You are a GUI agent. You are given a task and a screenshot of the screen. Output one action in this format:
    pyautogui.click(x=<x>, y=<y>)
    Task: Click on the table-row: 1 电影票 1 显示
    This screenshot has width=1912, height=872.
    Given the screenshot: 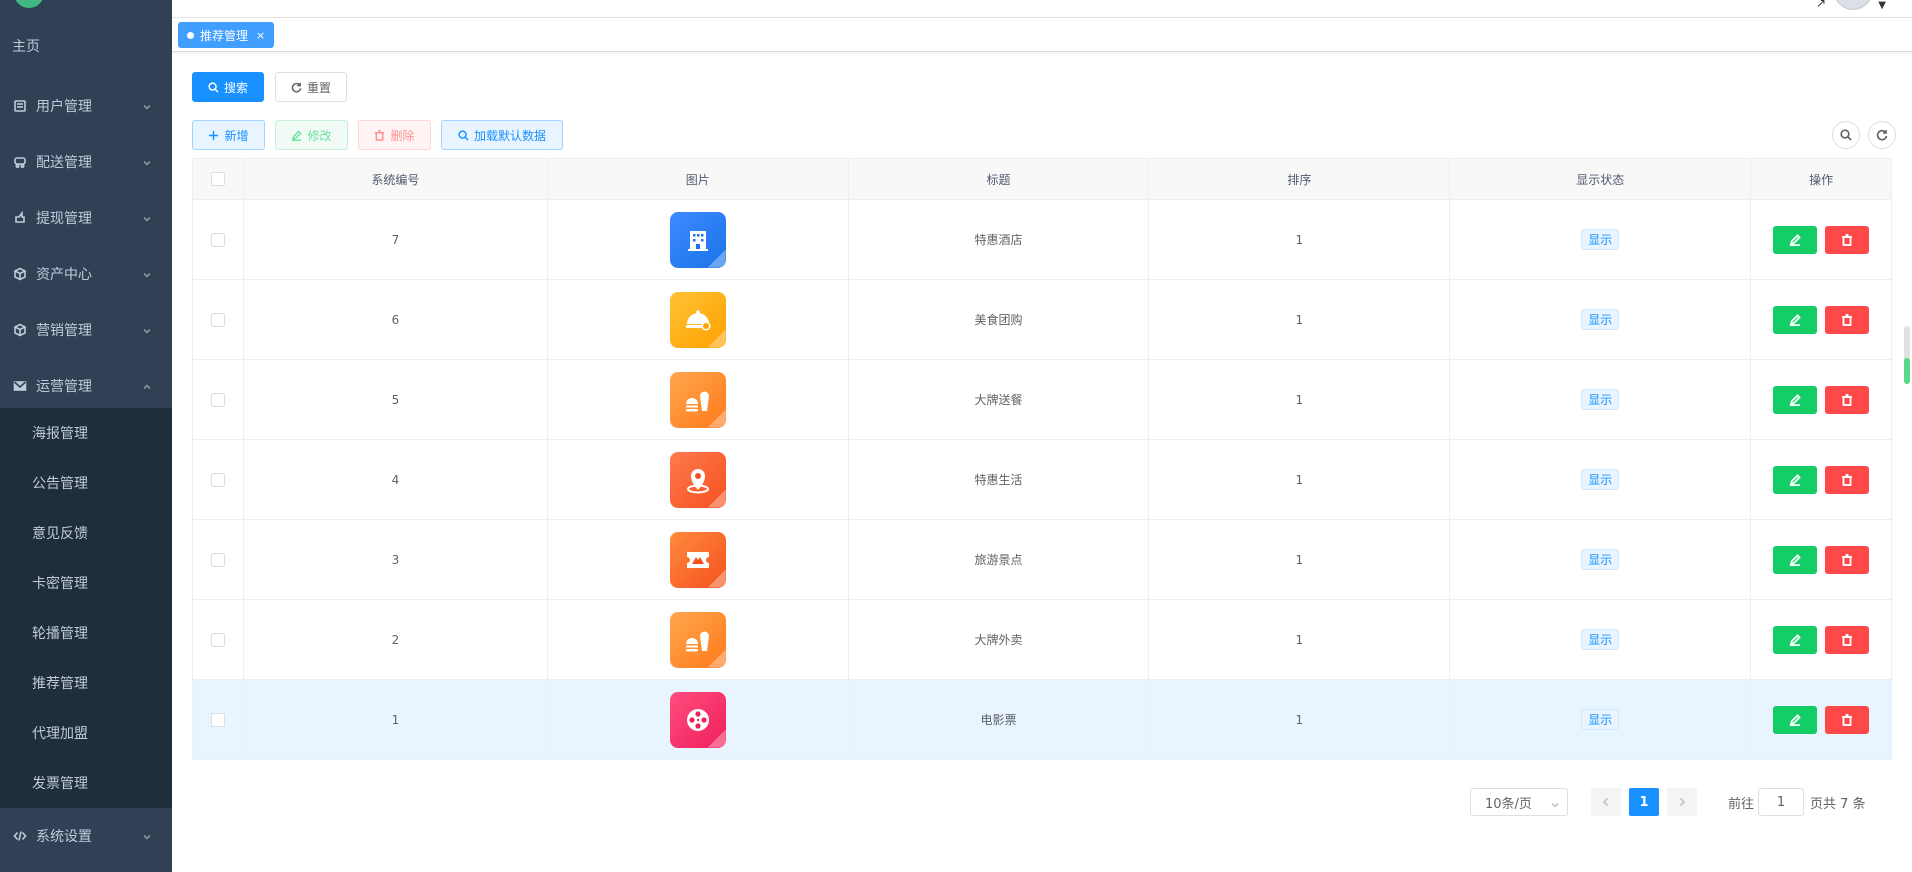 What is the action you would take?
    pyautogui.click(x=1043, y=720)
    